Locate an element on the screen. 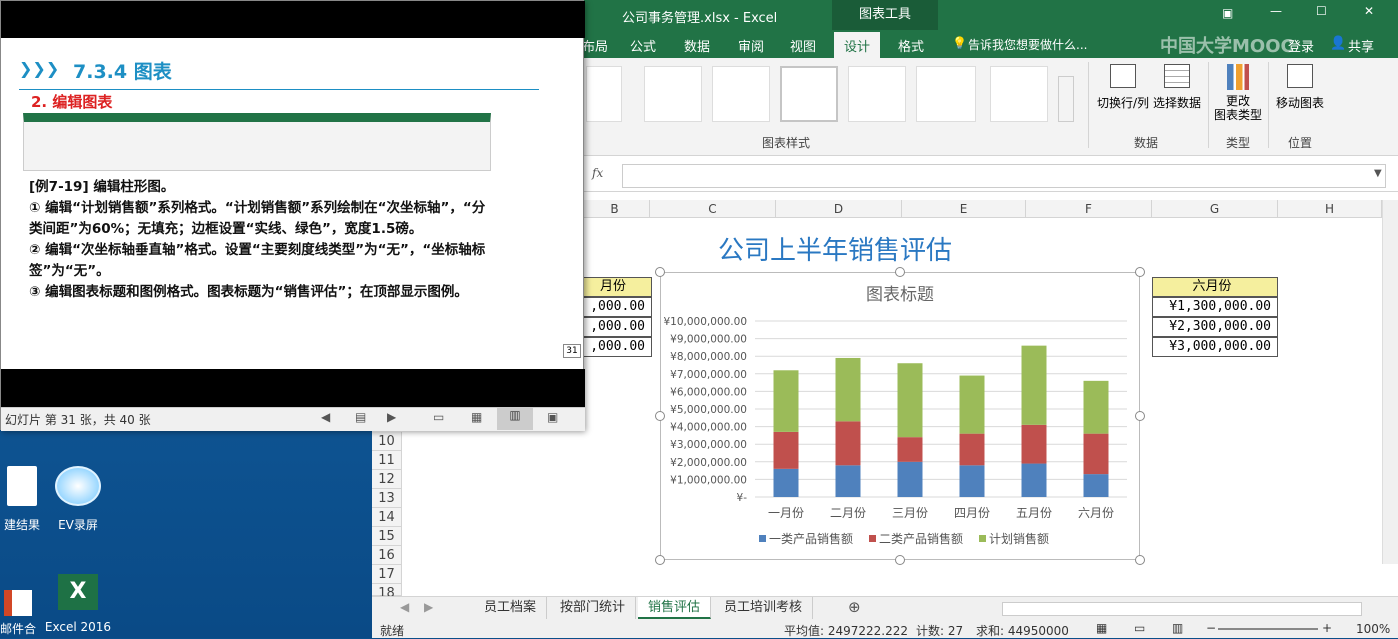  row-header: 10 is located at coordinates (387, 441).